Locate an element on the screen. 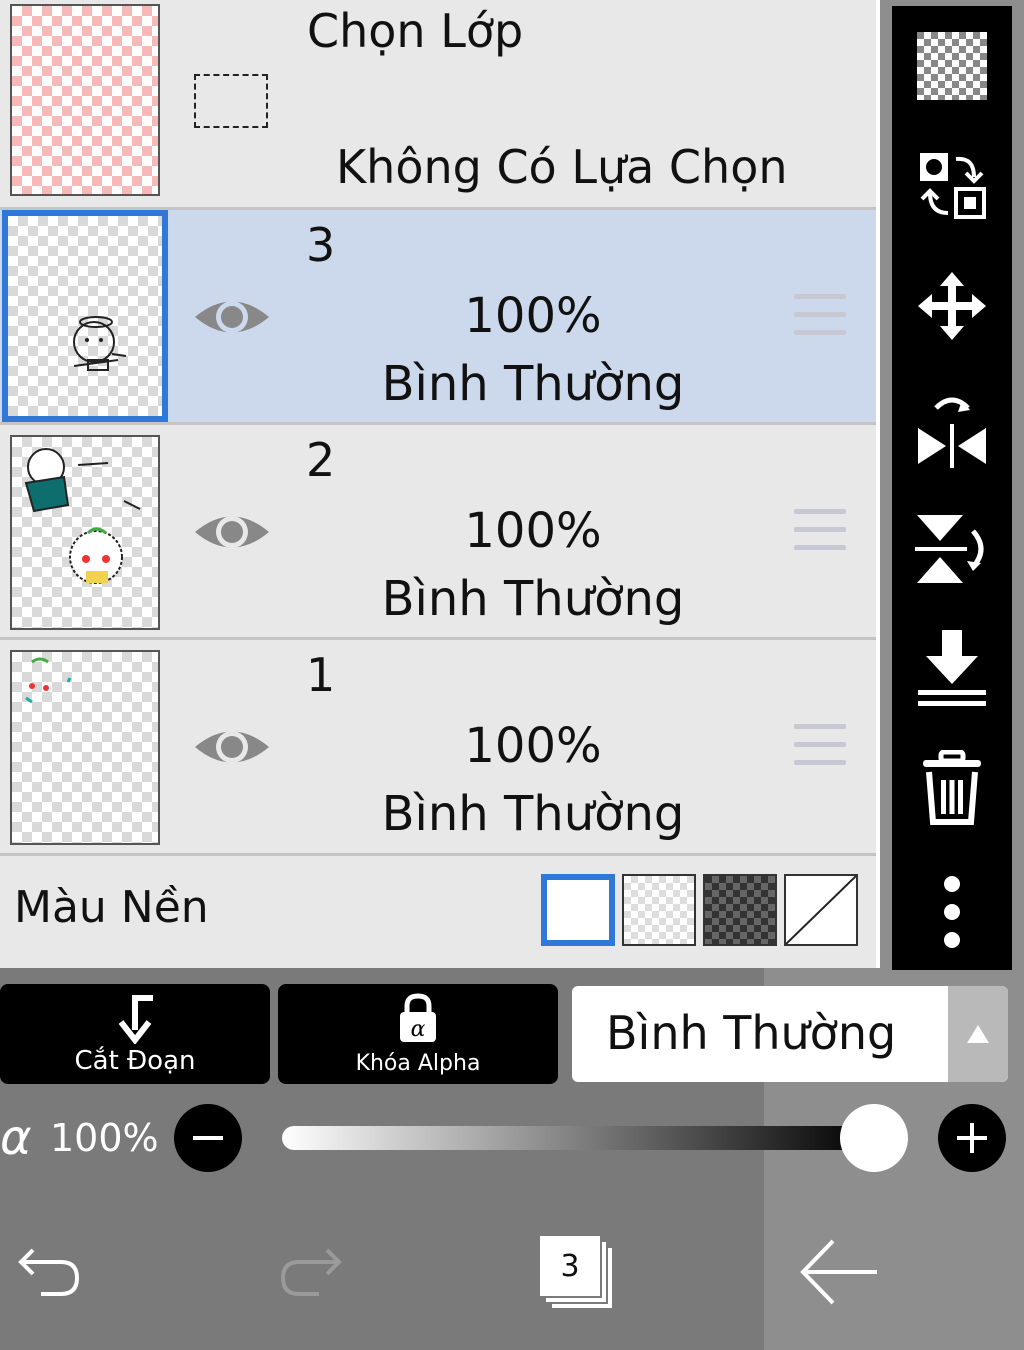 This screenshot has width=1024, height=1350. merge-down-icon is located at coordinates (952, 668).